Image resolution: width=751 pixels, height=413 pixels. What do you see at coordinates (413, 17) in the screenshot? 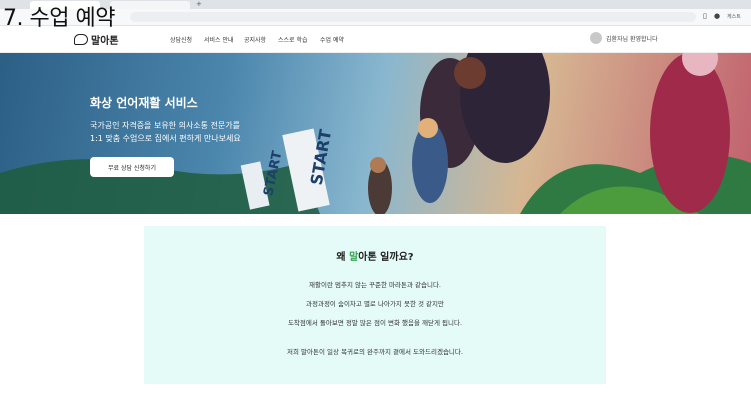
I see `url-input` at bounding box center [413, 17].